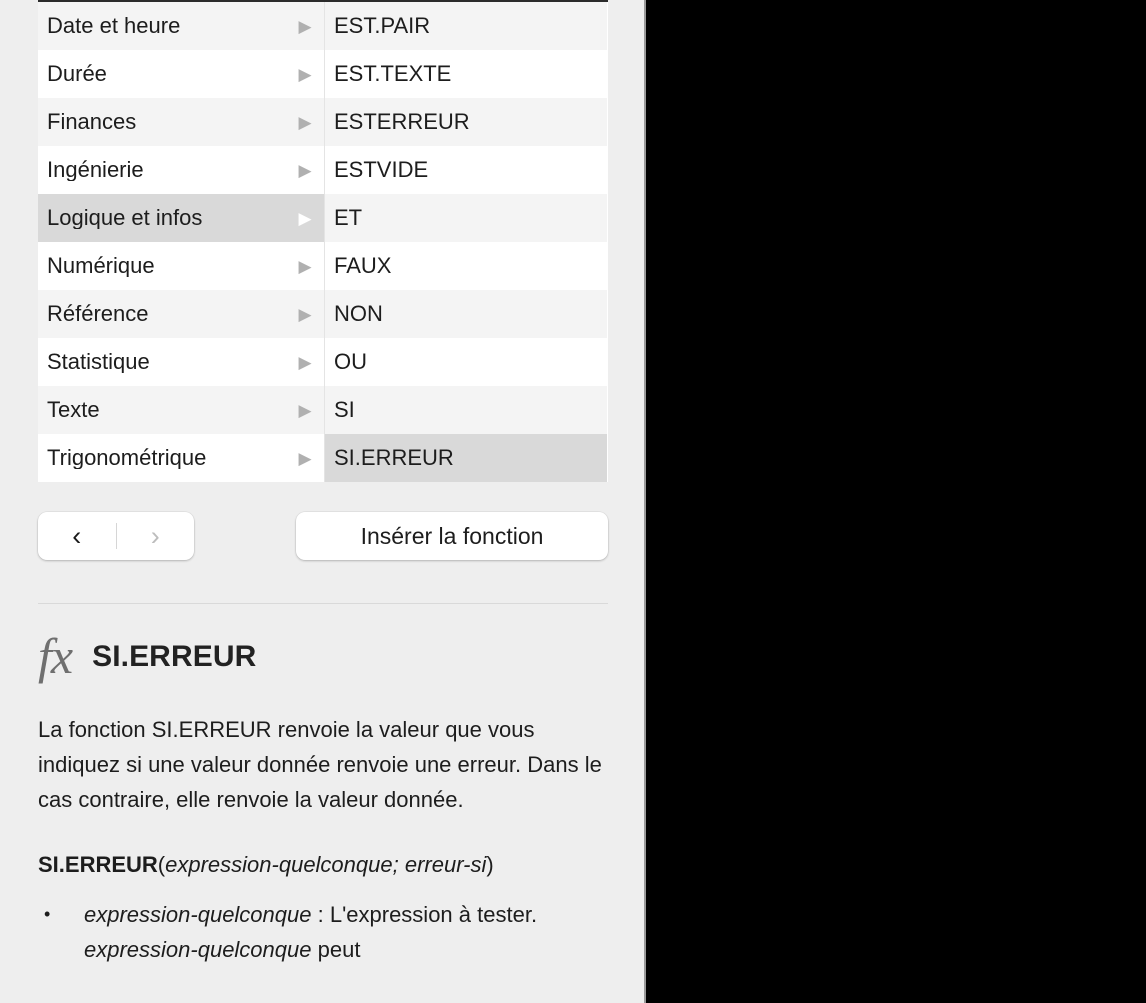 The height and width of the screenshot is (1003, 1146). Describe the element at coordinates (350, 362) in the screenshot. I see `function-list-item-label: OU` at that location.